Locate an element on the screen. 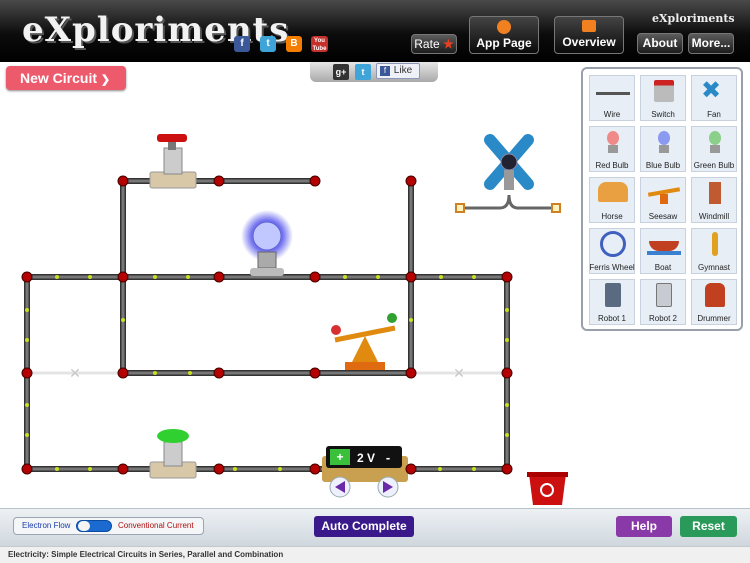  horse-icon is located at coordinates (613, 192).